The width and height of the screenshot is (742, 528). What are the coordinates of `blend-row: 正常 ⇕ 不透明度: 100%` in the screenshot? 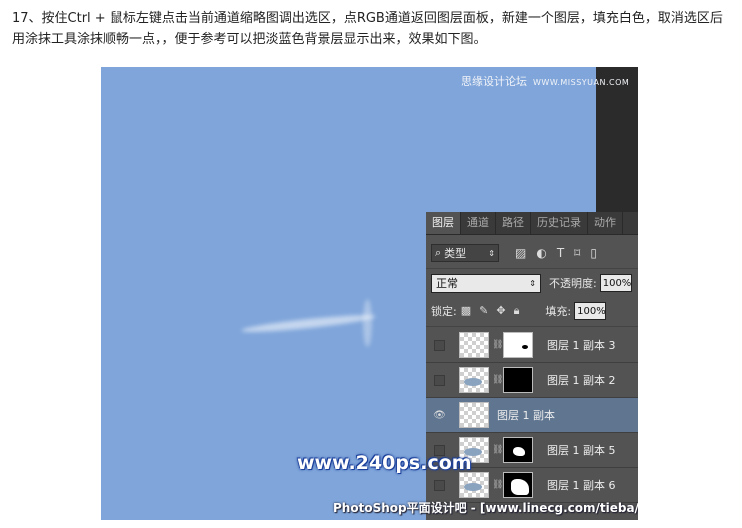 It's located at (532, 283).